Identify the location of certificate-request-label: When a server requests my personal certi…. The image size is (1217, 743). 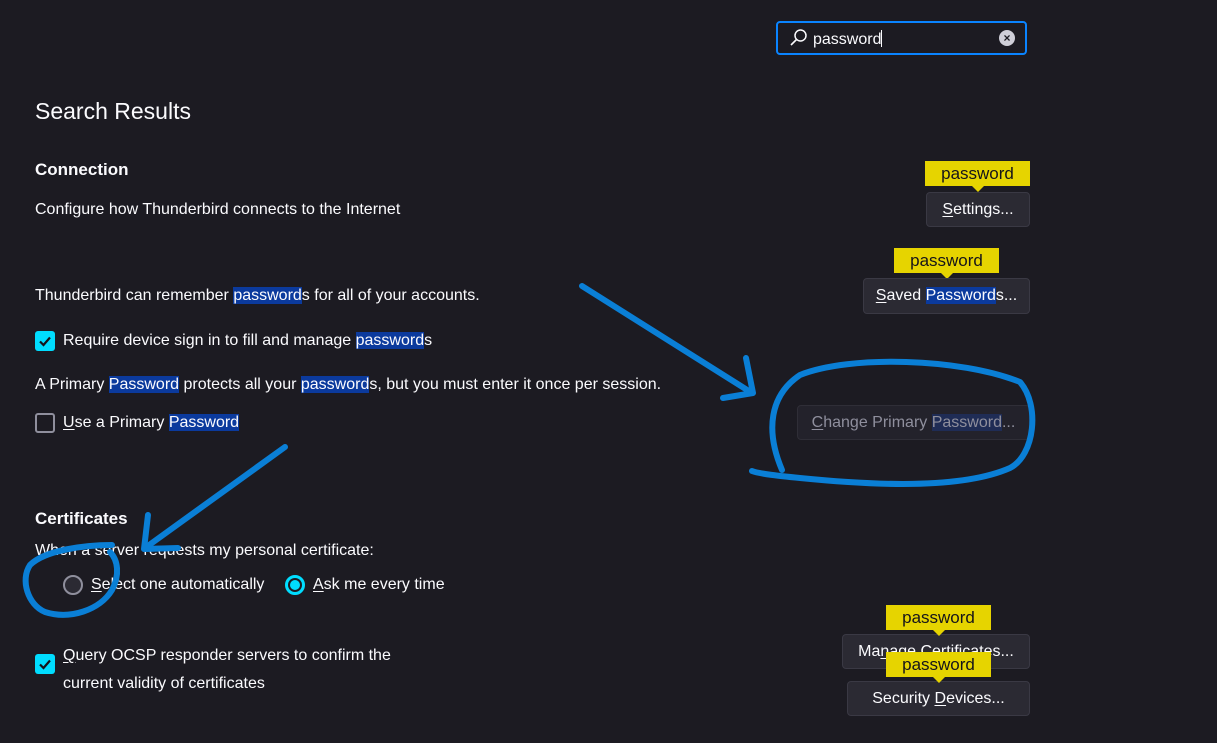
(204, 550).